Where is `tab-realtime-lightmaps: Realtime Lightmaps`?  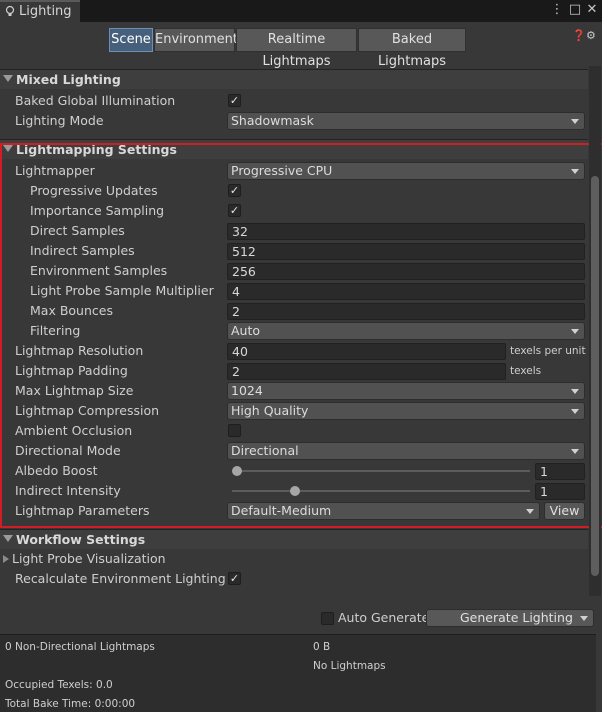
tab-realtime-lightmaps: Realtime Lightmaps is located at coordinates (296, 48).